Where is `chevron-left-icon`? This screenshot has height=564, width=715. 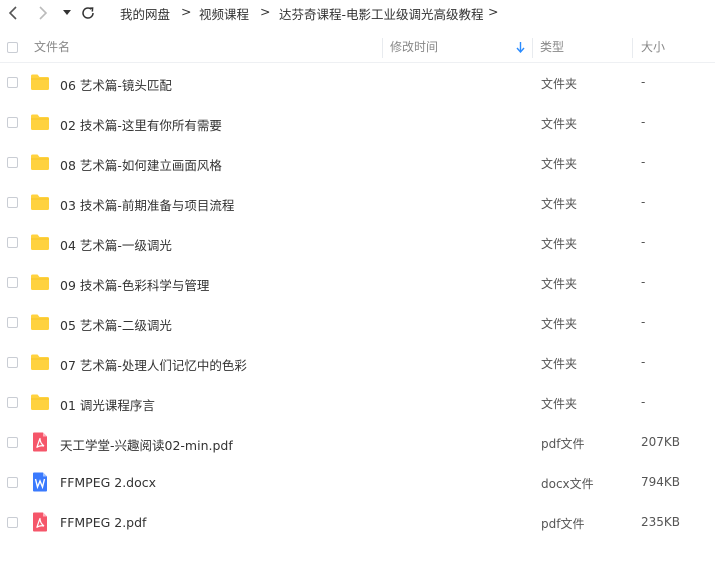 chevron-left-icon is located at coordinates (12, 13).